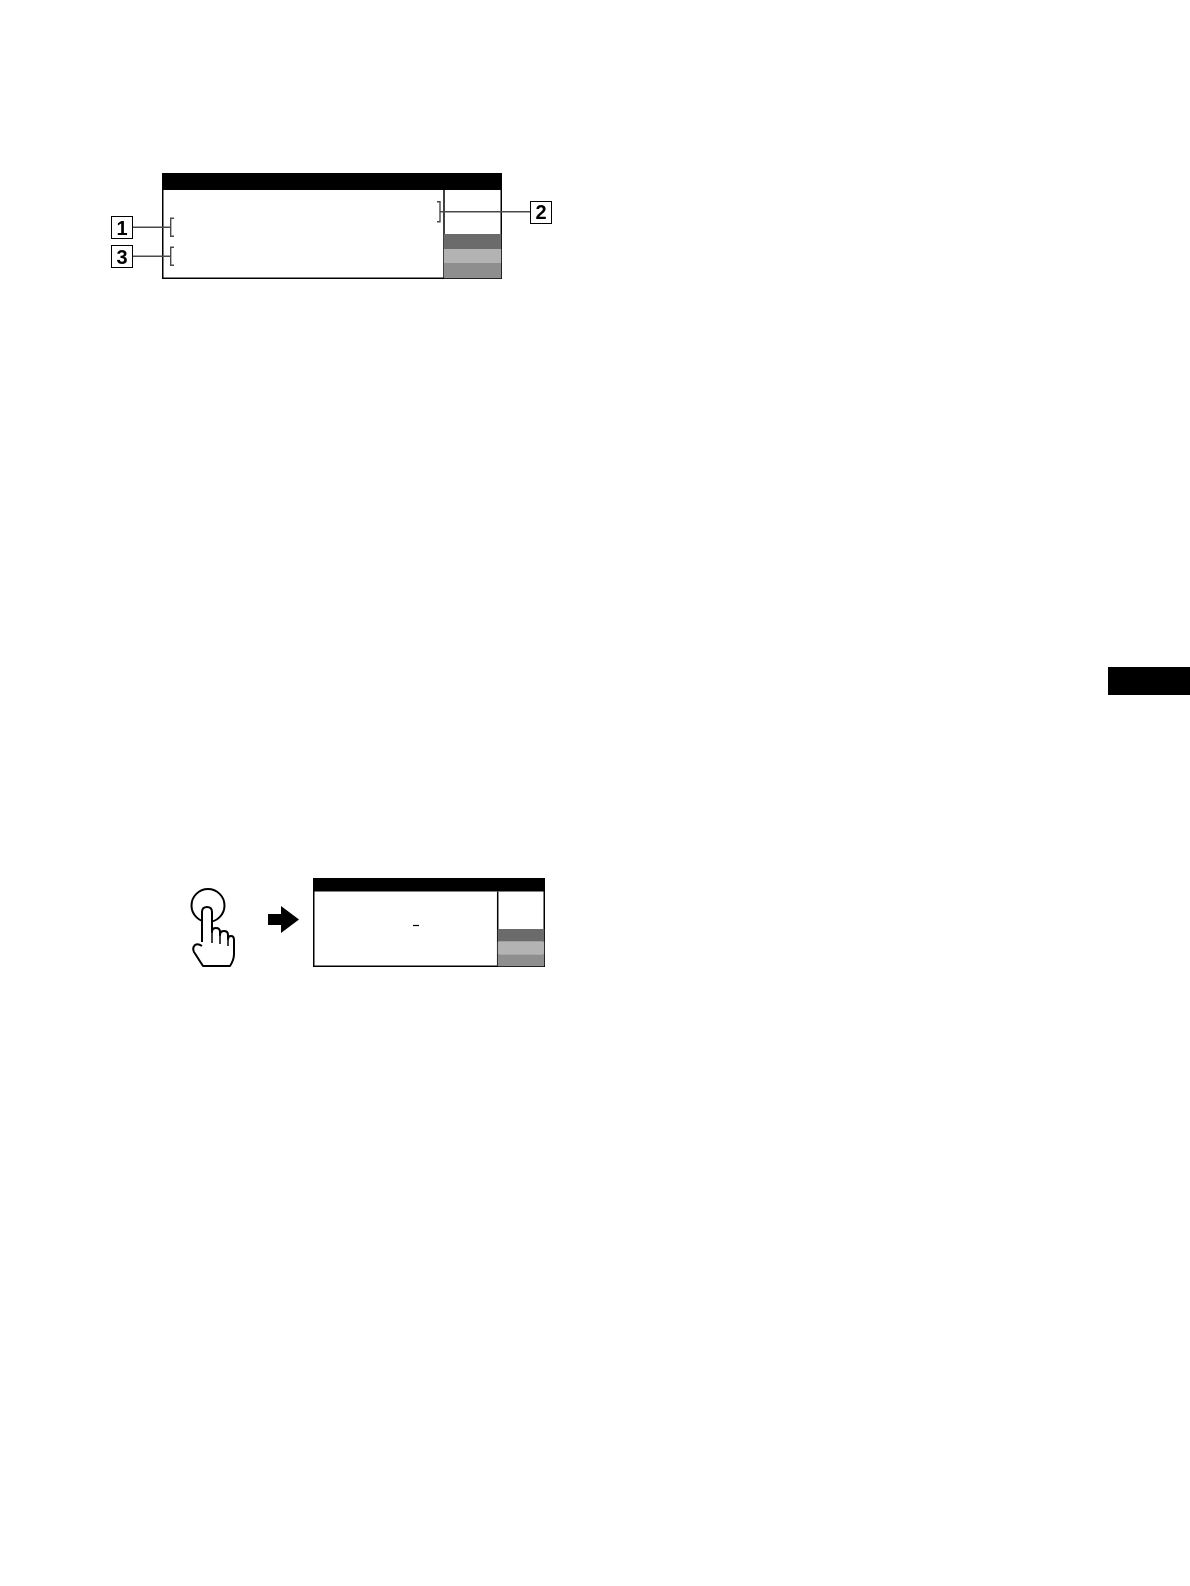 This screenshot has height=1586, width=1190. Describe the element at coordinates (541, 212) in the screenshot. I see `callout-number: 2` at that location.